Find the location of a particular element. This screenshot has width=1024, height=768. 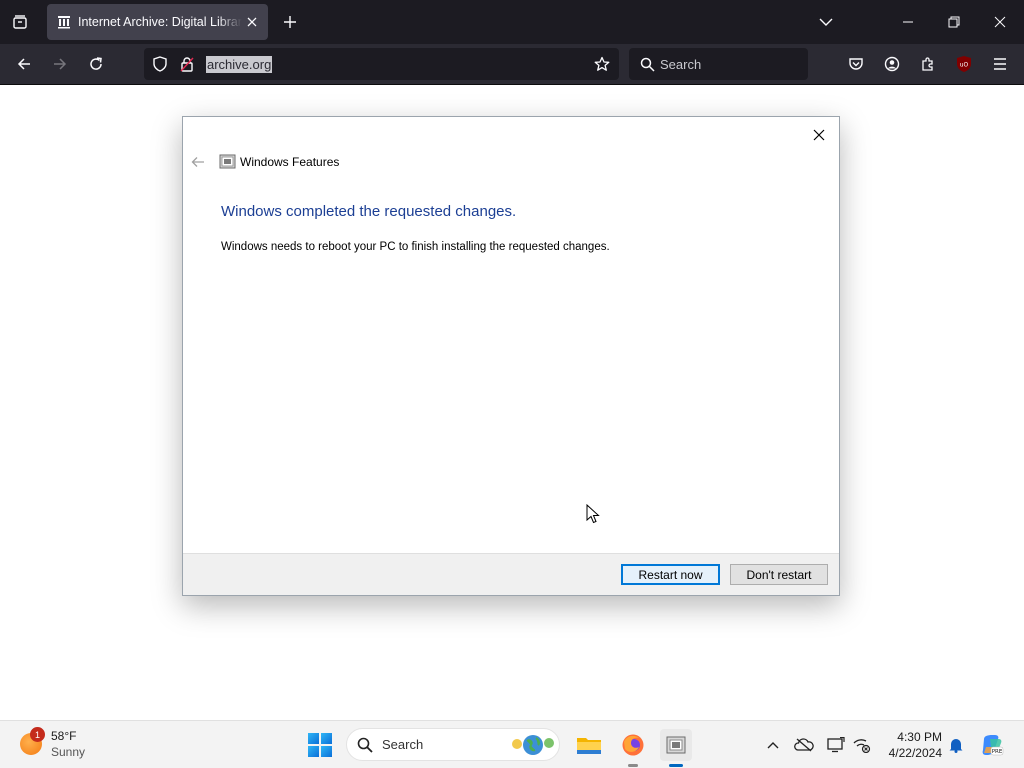

chevron-up-icon is located at coordinates (773, 745).